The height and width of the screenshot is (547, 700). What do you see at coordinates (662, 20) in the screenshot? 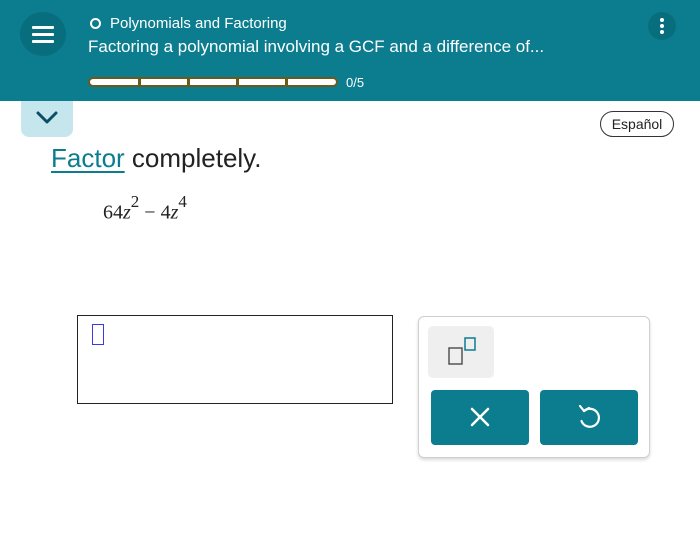
I see `vertical-dots-icon` at bounding box center [662, 20].